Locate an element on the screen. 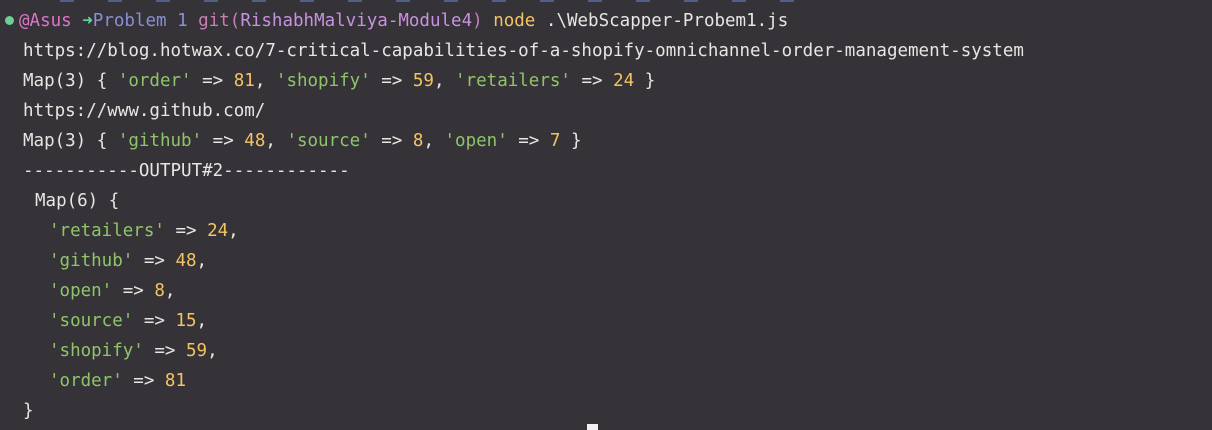 This screenshot has height=430, width=1212. prompt-command: node is located at coordinates (514, 21).